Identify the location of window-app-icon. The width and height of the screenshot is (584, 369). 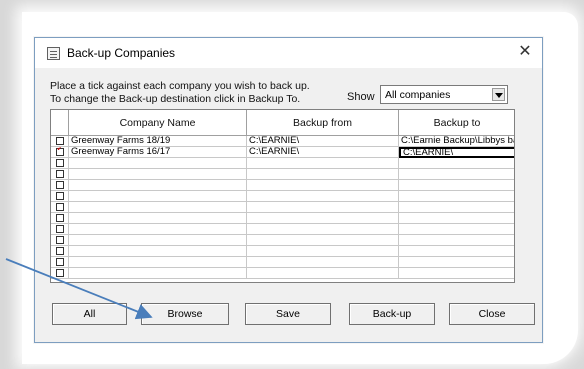
(53, 53).